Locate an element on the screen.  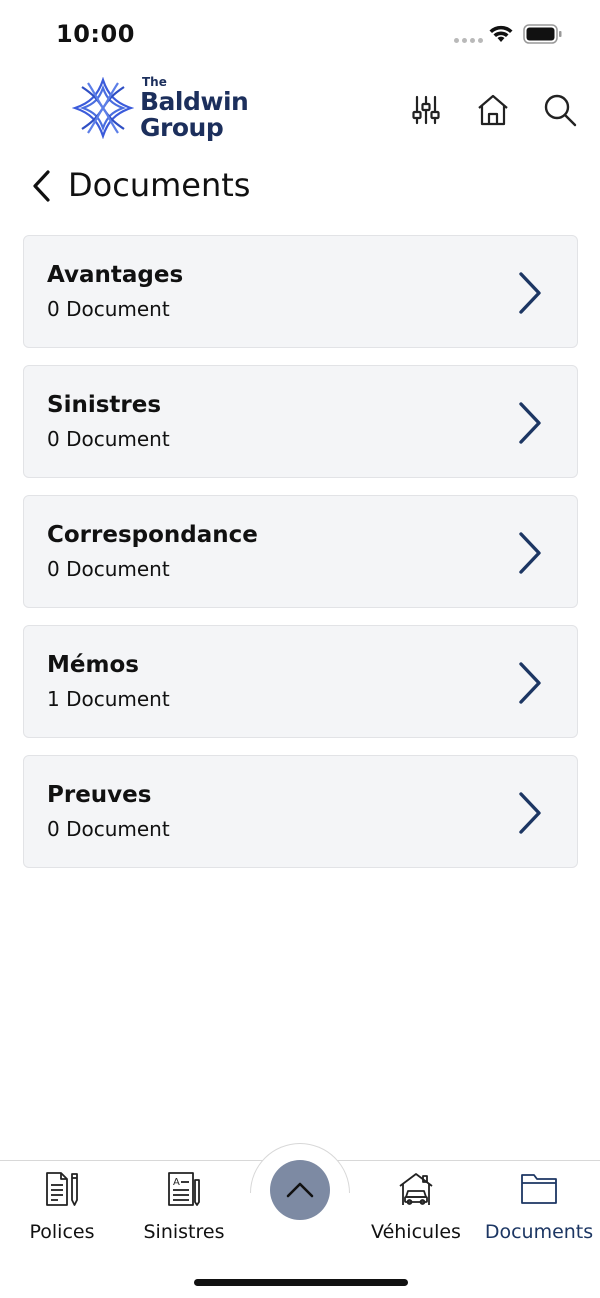
page-title: Documents is located at coordinates (159, 185).